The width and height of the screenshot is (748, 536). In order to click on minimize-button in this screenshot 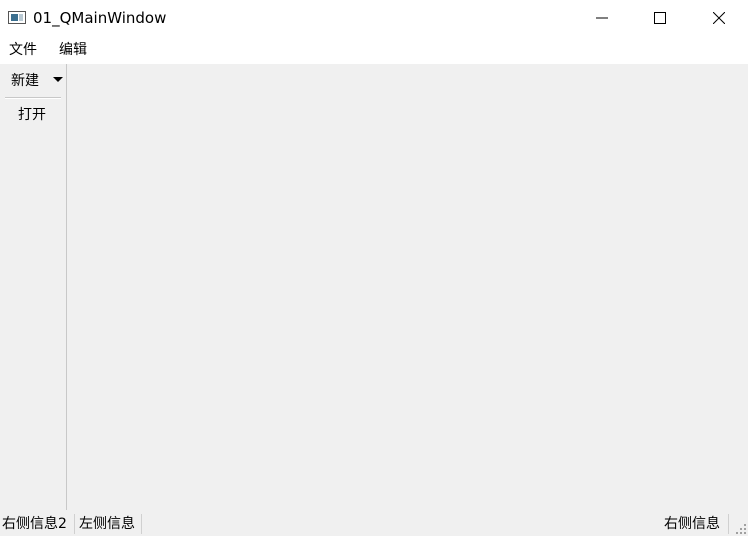, I will do `click(602, 18)`.